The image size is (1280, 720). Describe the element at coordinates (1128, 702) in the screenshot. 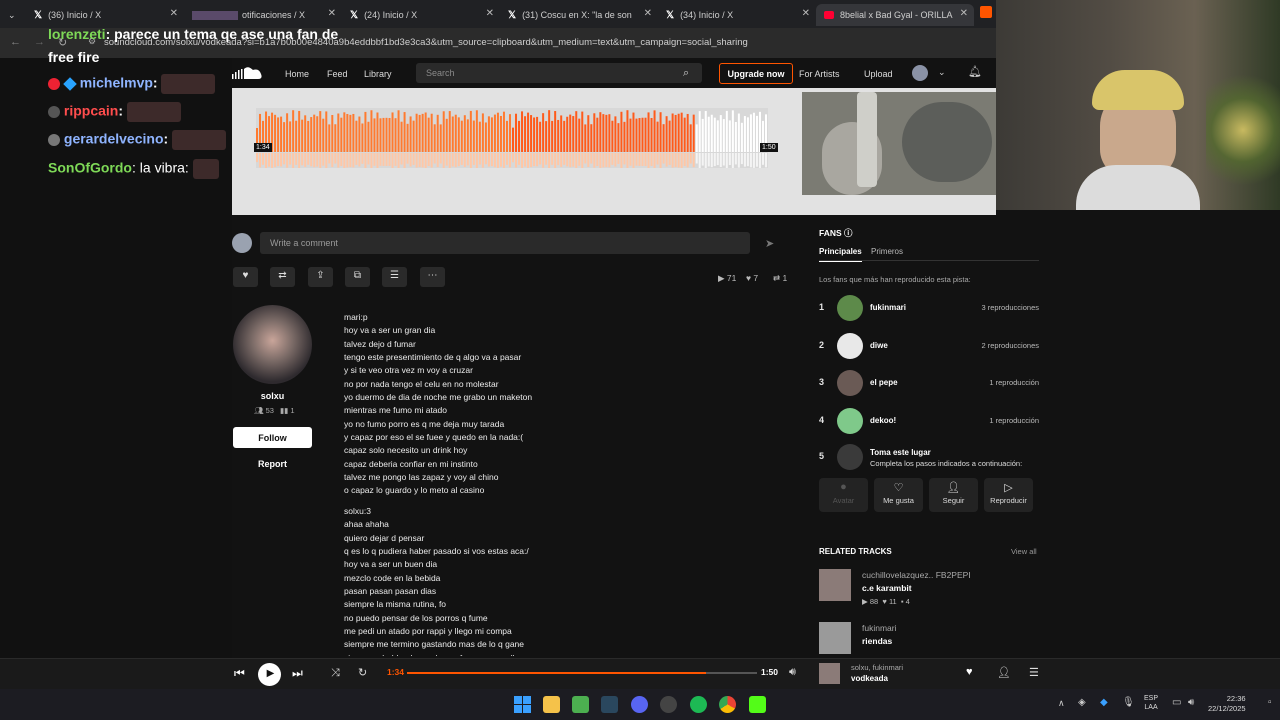

I see `microphone-icon: 🎙︎` at that location.